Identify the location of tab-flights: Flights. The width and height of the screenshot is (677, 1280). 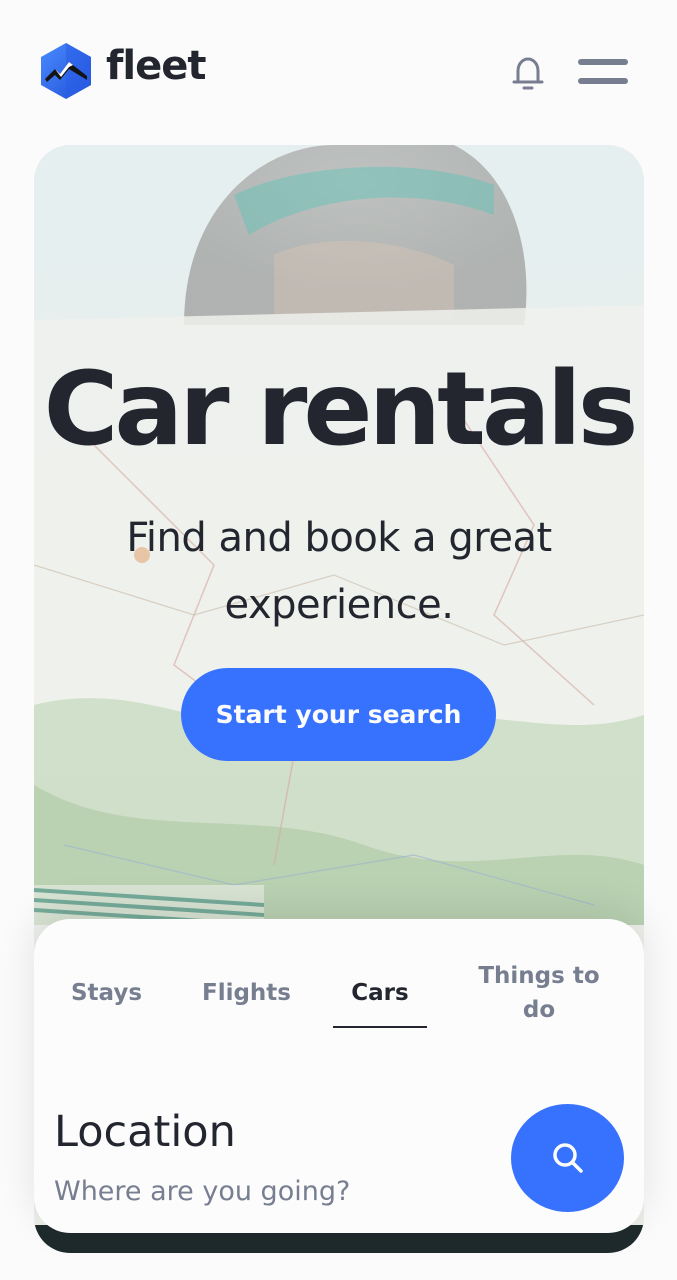
(246, 993).